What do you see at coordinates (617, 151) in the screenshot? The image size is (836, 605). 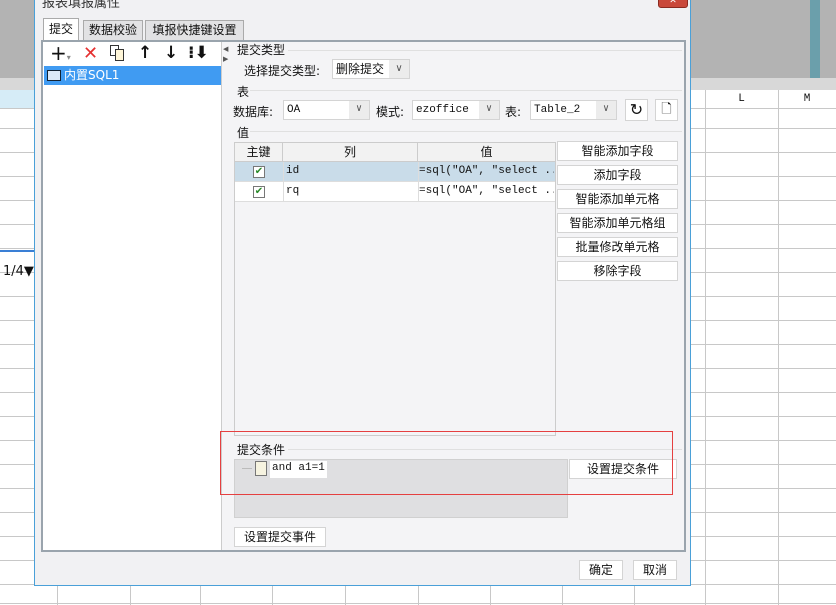 I see `smart-add-field-button: 智能添加字段` at bounding box center [617, 151].